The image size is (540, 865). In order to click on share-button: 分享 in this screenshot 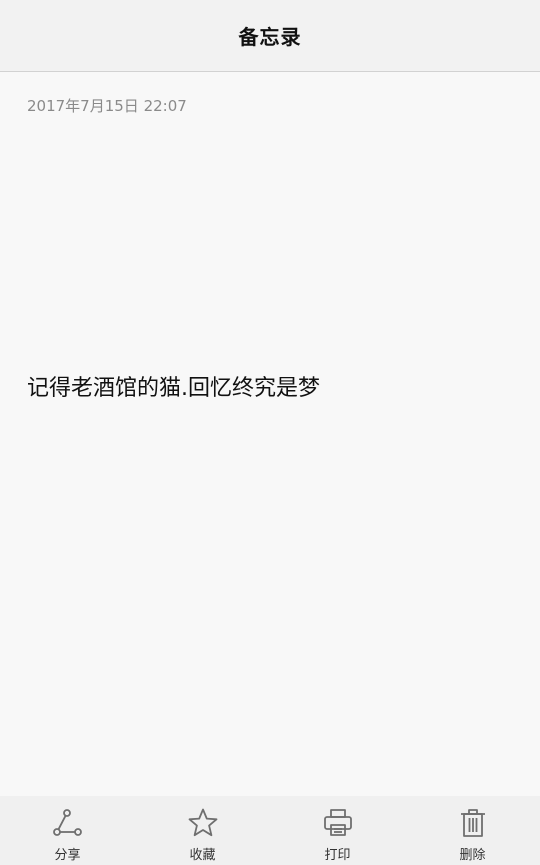, I will do `click(67, 830)`.